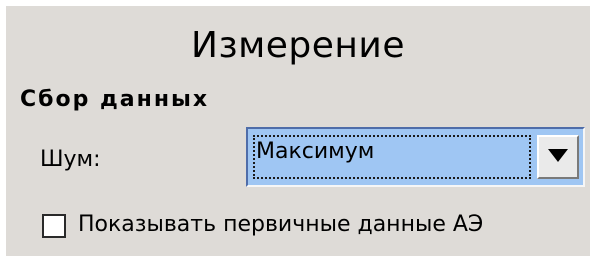 The height and width of the screenshot is (256, 590). What do you see at coordinates (415, 157) in the screenshot?
I see `noise-select: Максимум` at bounding box center [415, 157].